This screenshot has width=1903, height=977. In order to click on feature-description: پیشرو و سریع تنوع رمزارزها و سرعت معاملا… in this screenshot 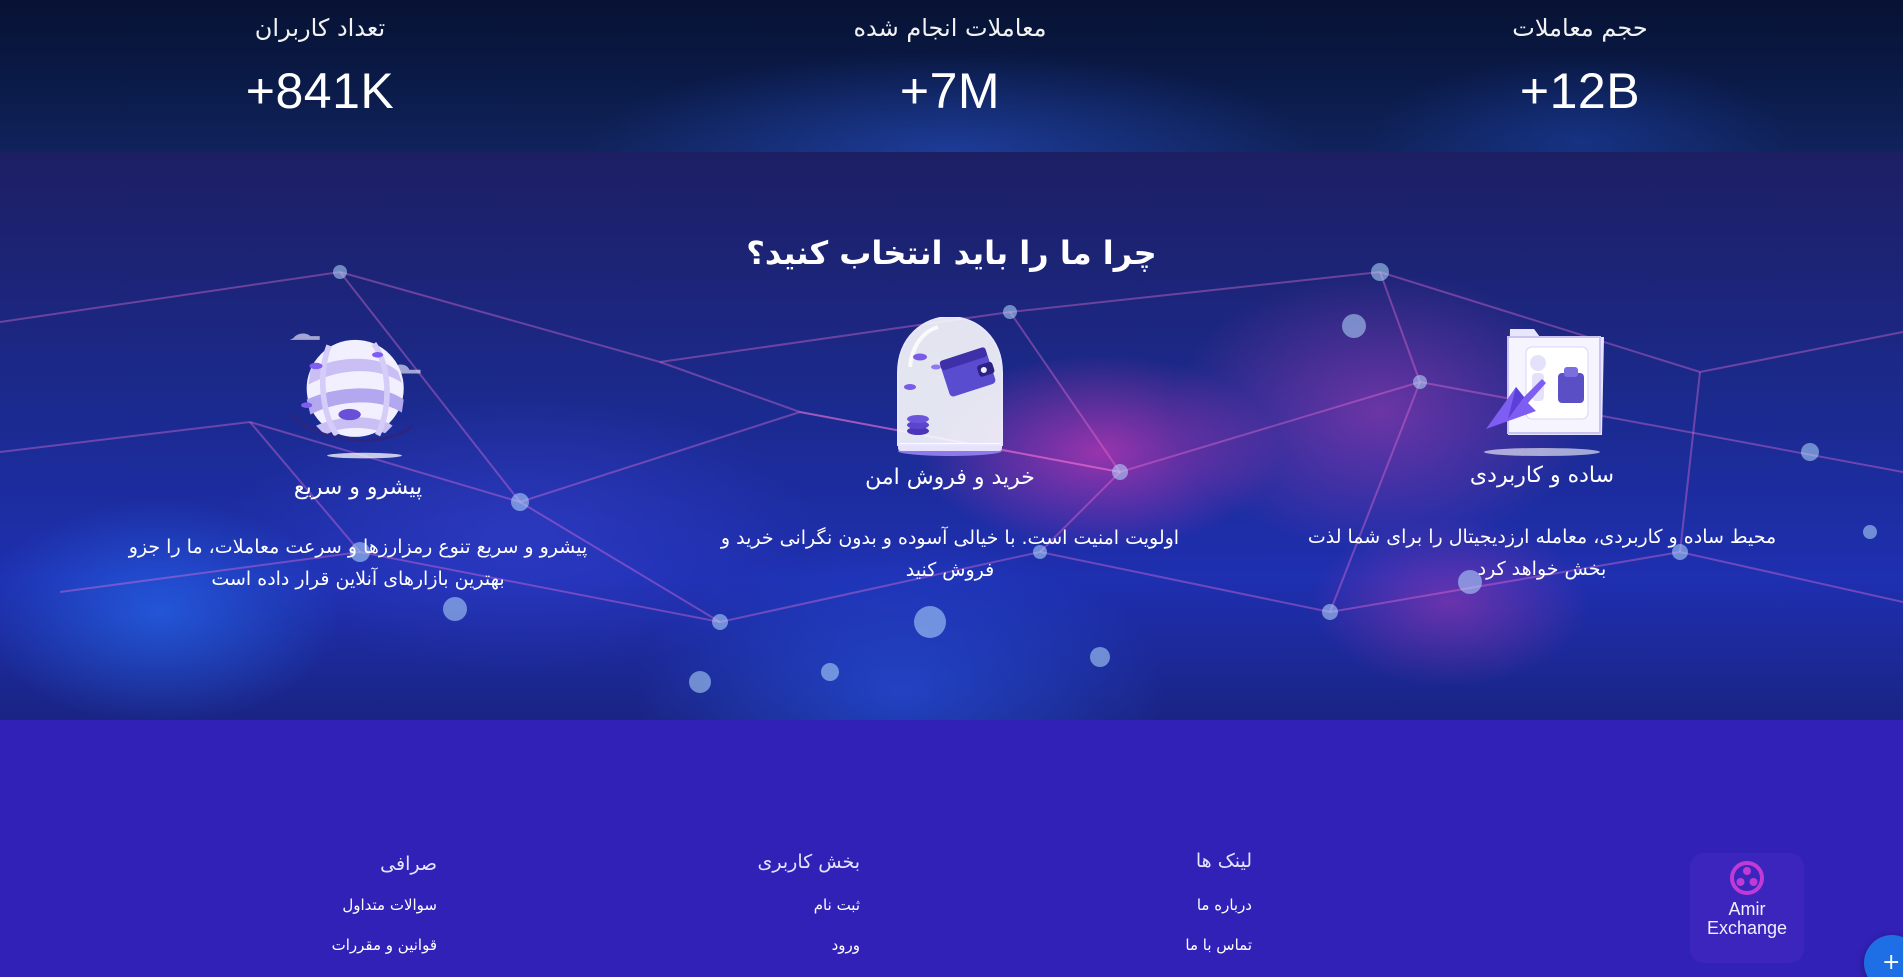, I will do `click(358, 563)`.